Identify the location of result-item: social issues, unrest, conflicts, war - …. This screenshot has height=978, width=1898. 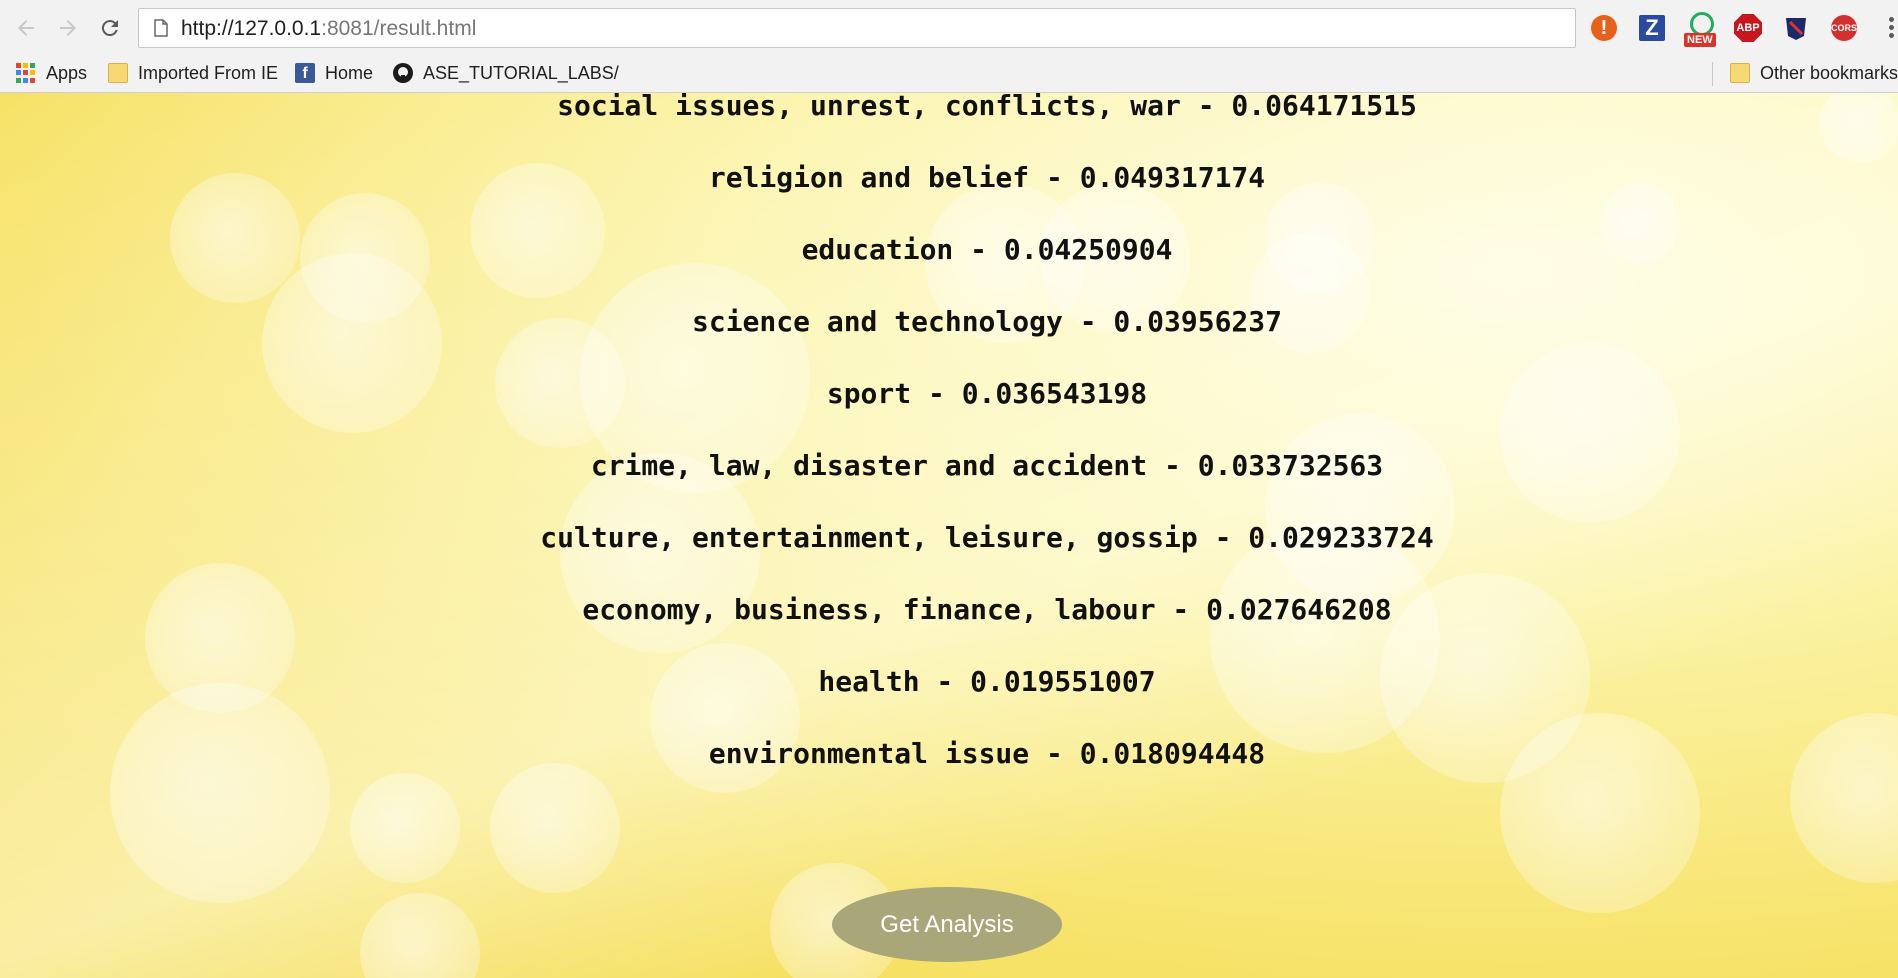
(987, 107).